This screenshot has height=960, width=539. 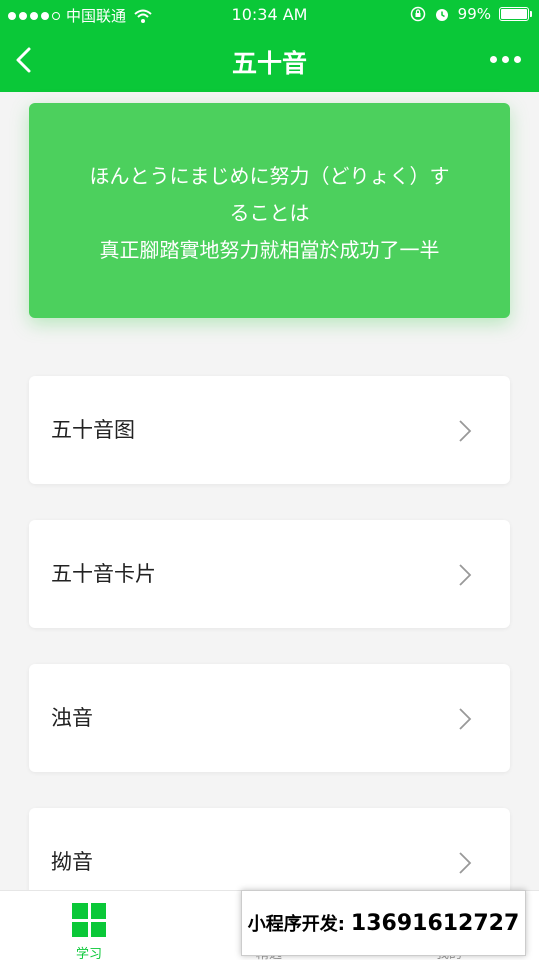 What do you see at coordinates (417, 14) in the screenshot?
I see `orientation-lock-icon` at bounding box center [417, 14].